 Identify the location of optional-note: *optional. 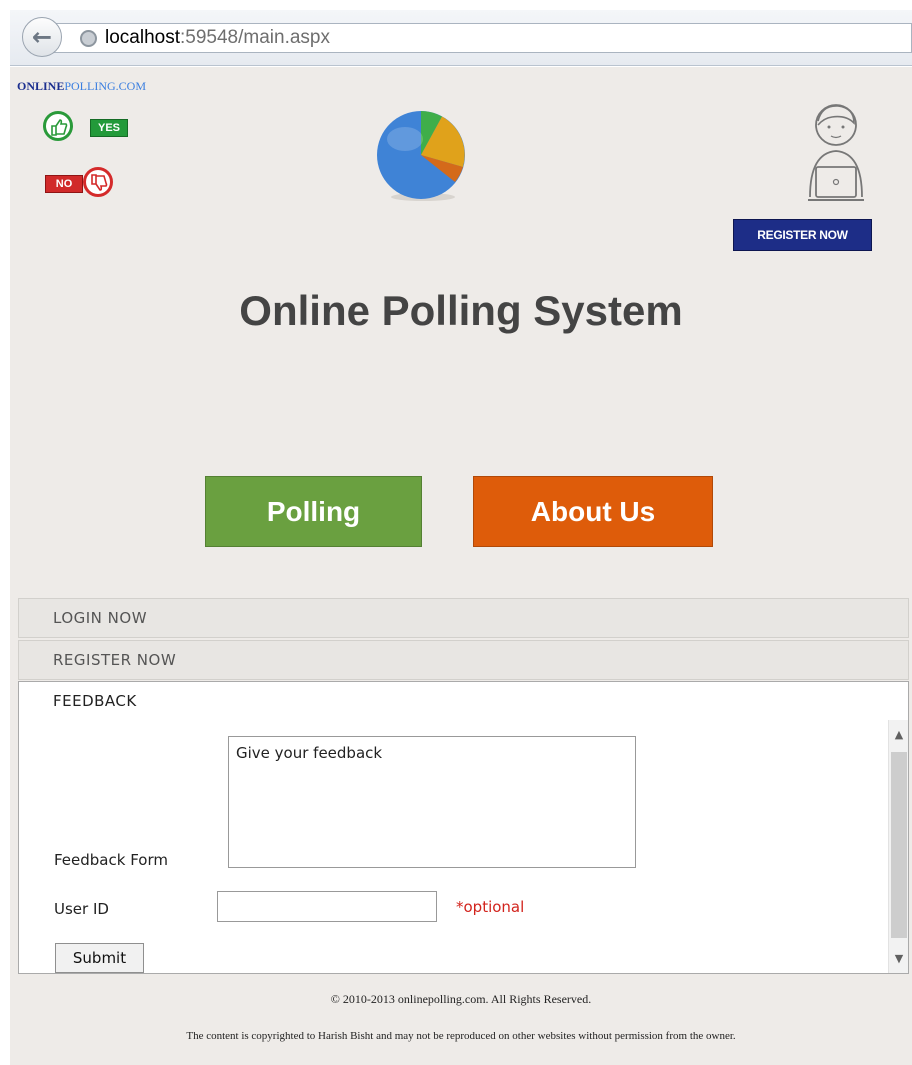
(490, 907).